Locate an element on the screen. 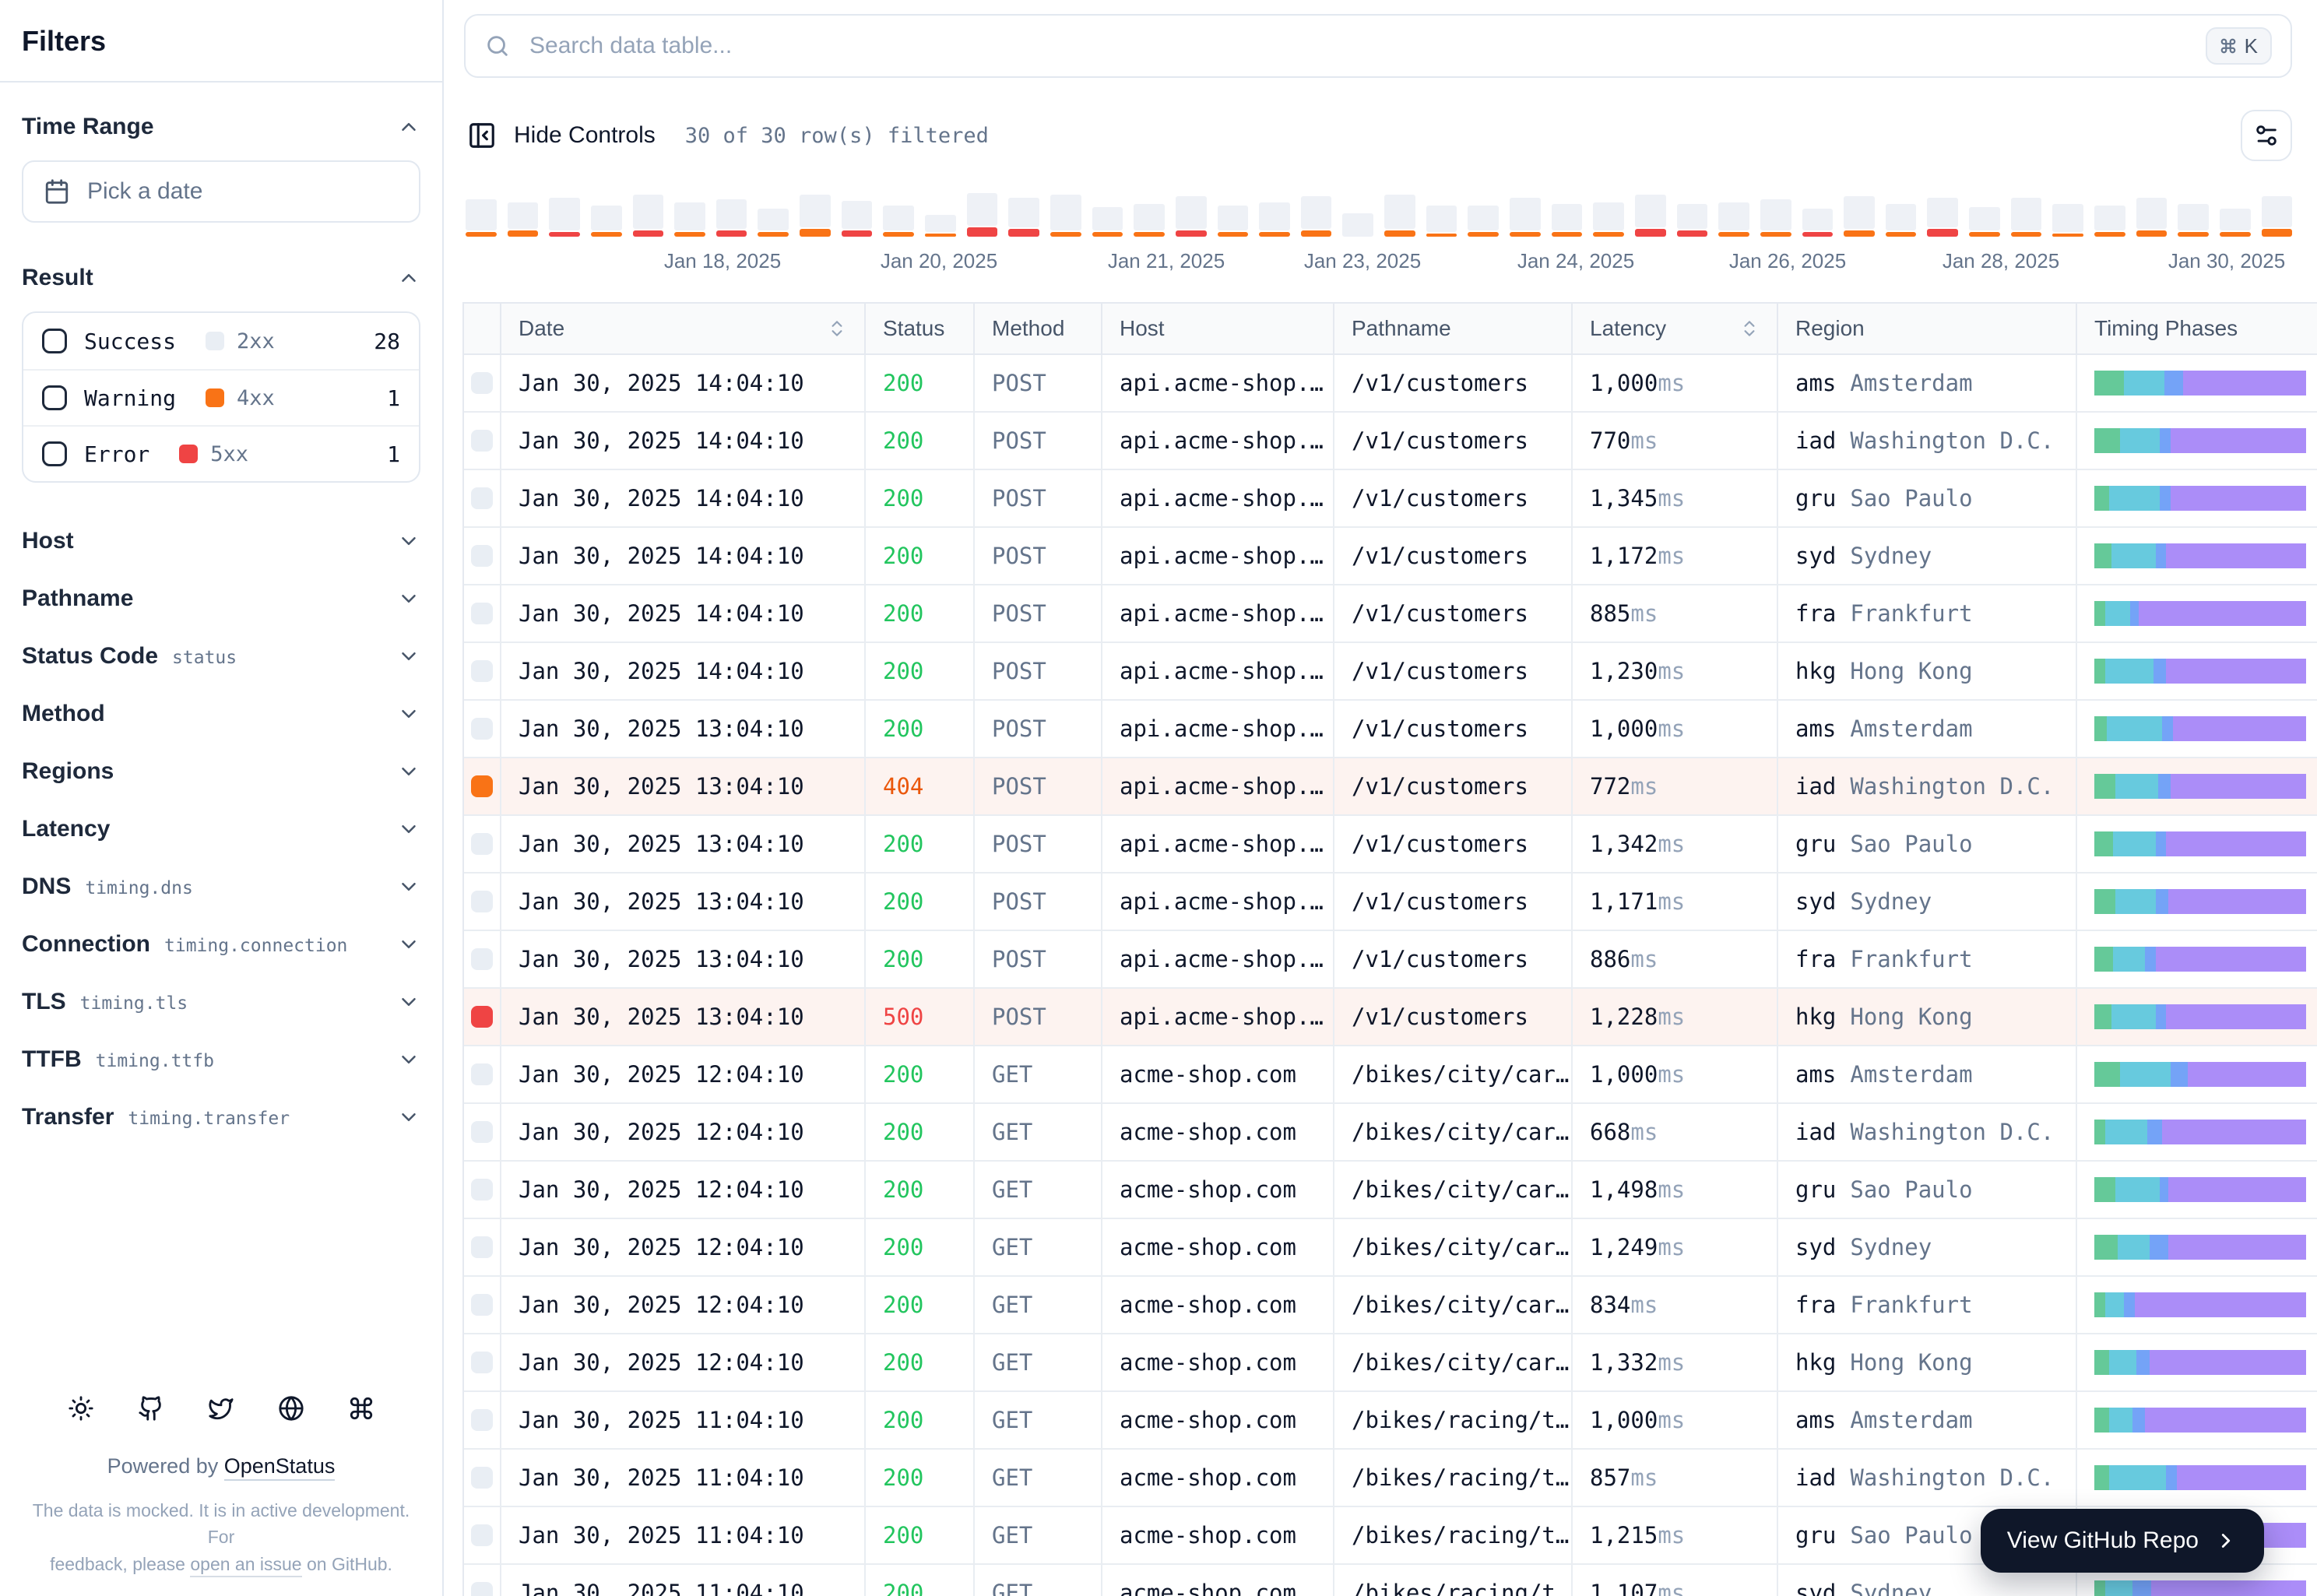 This screenshot has height=1596, width=2317. result-option: Error 5xx 1 is located at coordinates (221, 453).